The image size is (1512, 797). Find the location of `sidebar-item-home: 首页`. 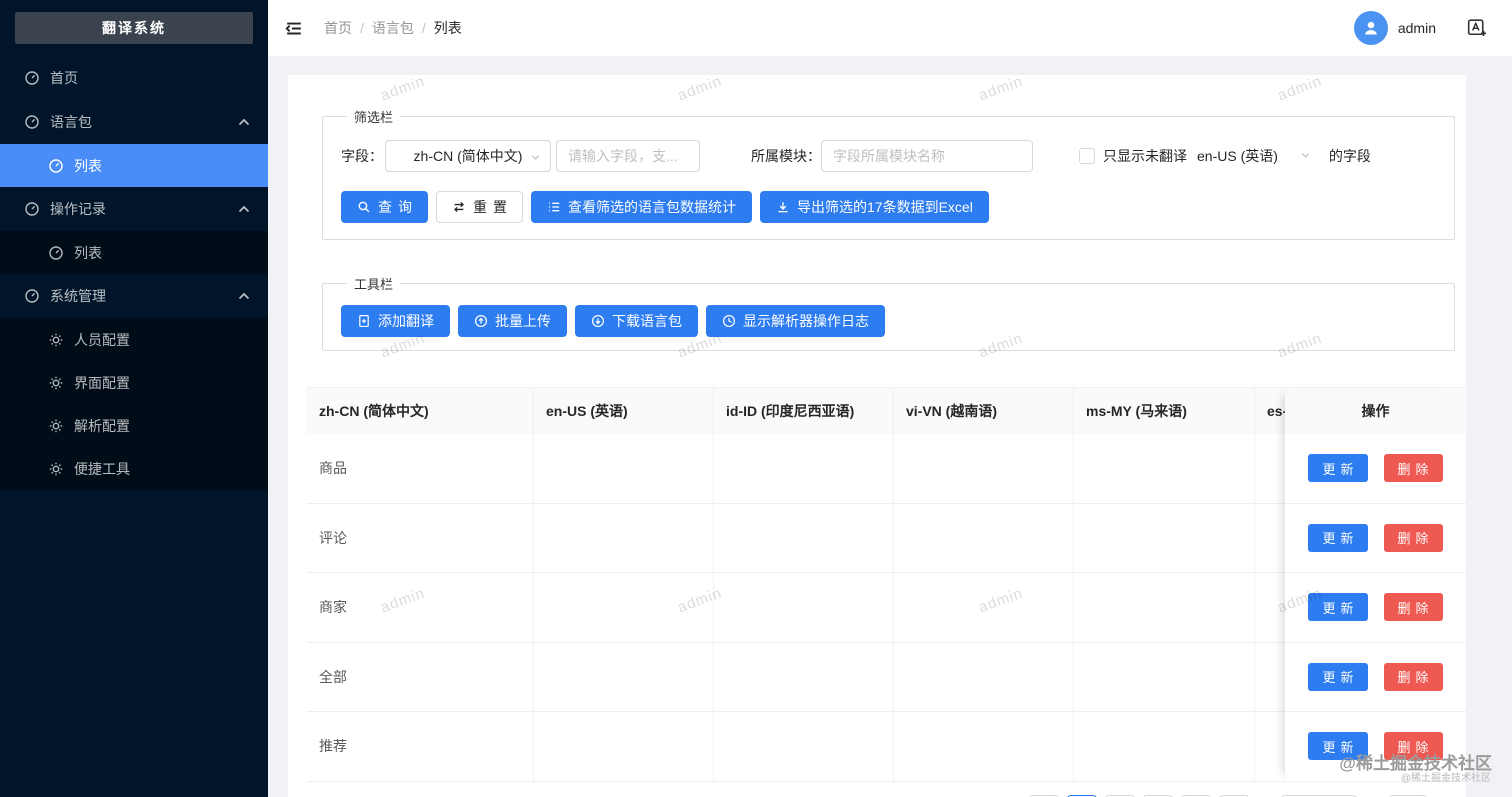

sidebar-item-home: 首页 is located at coordinates (134, 78).